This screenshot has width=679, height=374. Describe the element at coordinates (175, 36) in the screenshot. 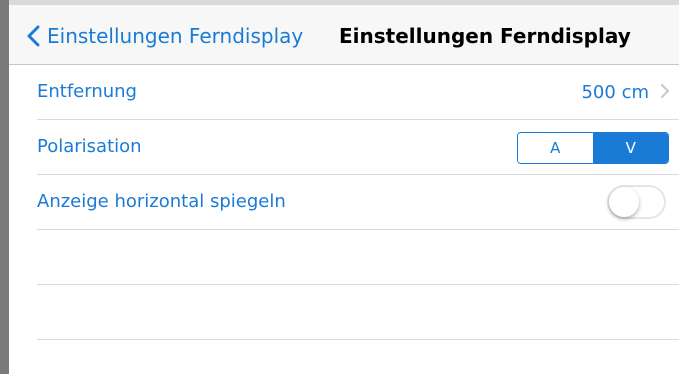

I see `back-button-label: Einstellungen Ferndisplay` at that location.